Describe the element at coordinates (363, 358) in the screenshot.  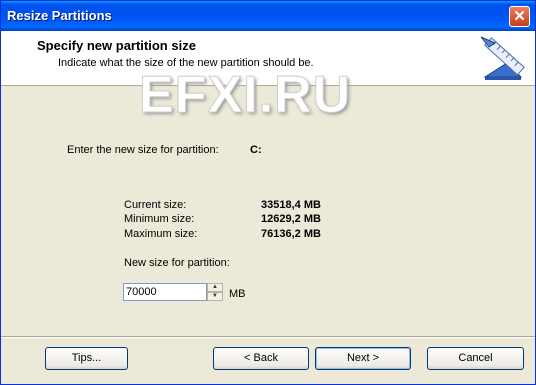
I see `next-button: Next >` at that location.